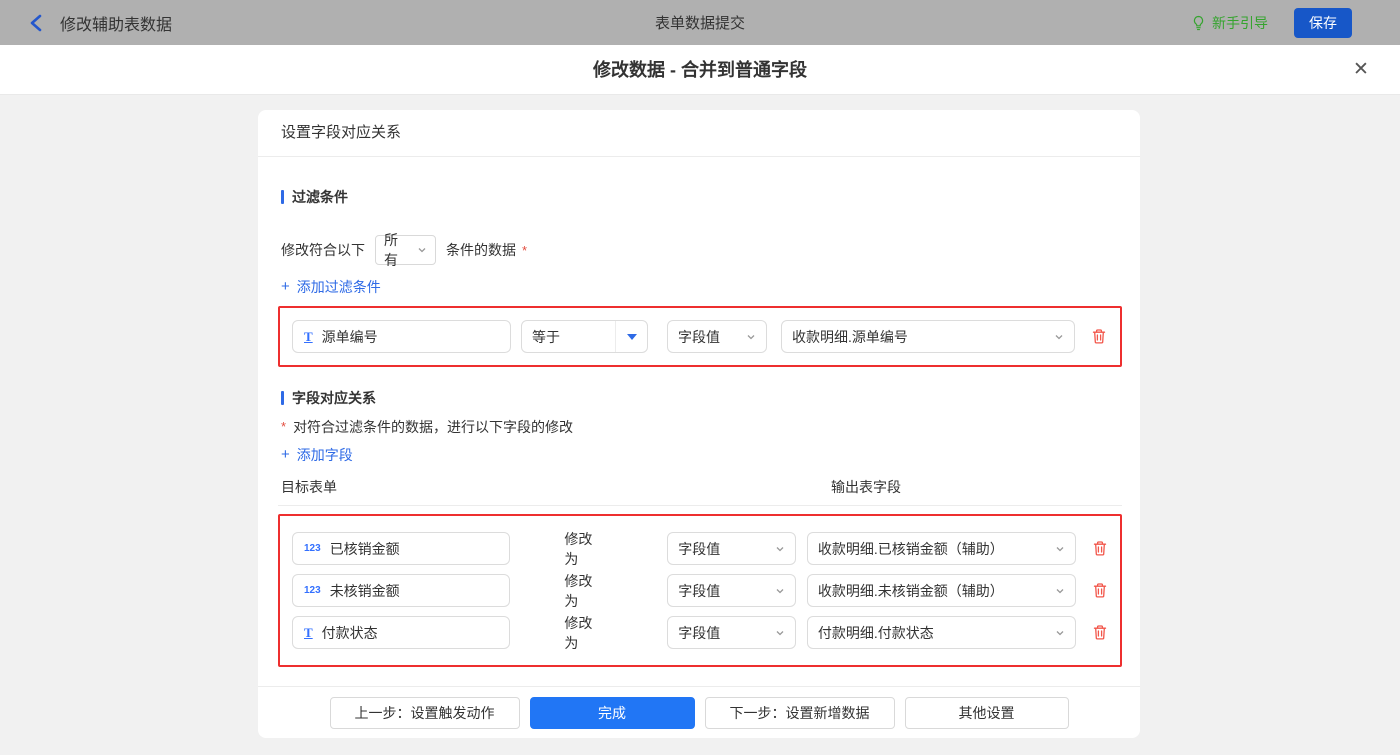  What do you see at coordinates (699, 397) in the screenshot?
I see `mapping-section-title: 字段对应关系` at bounding box center [699, 397].